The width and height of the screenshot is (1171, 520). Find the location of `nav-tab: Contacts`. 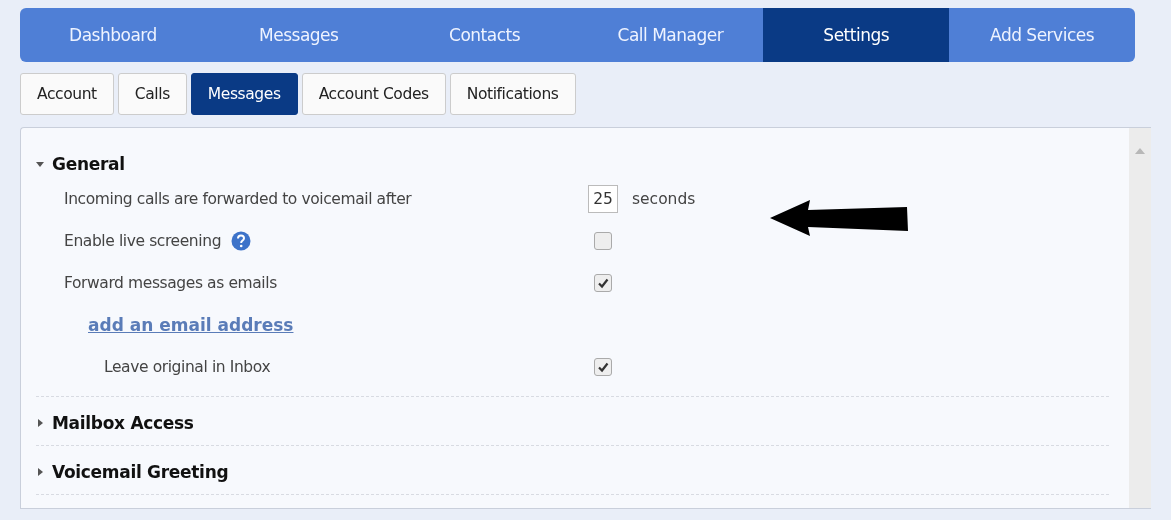

nav-tab: Contacts is located at coordinates (484, 35).